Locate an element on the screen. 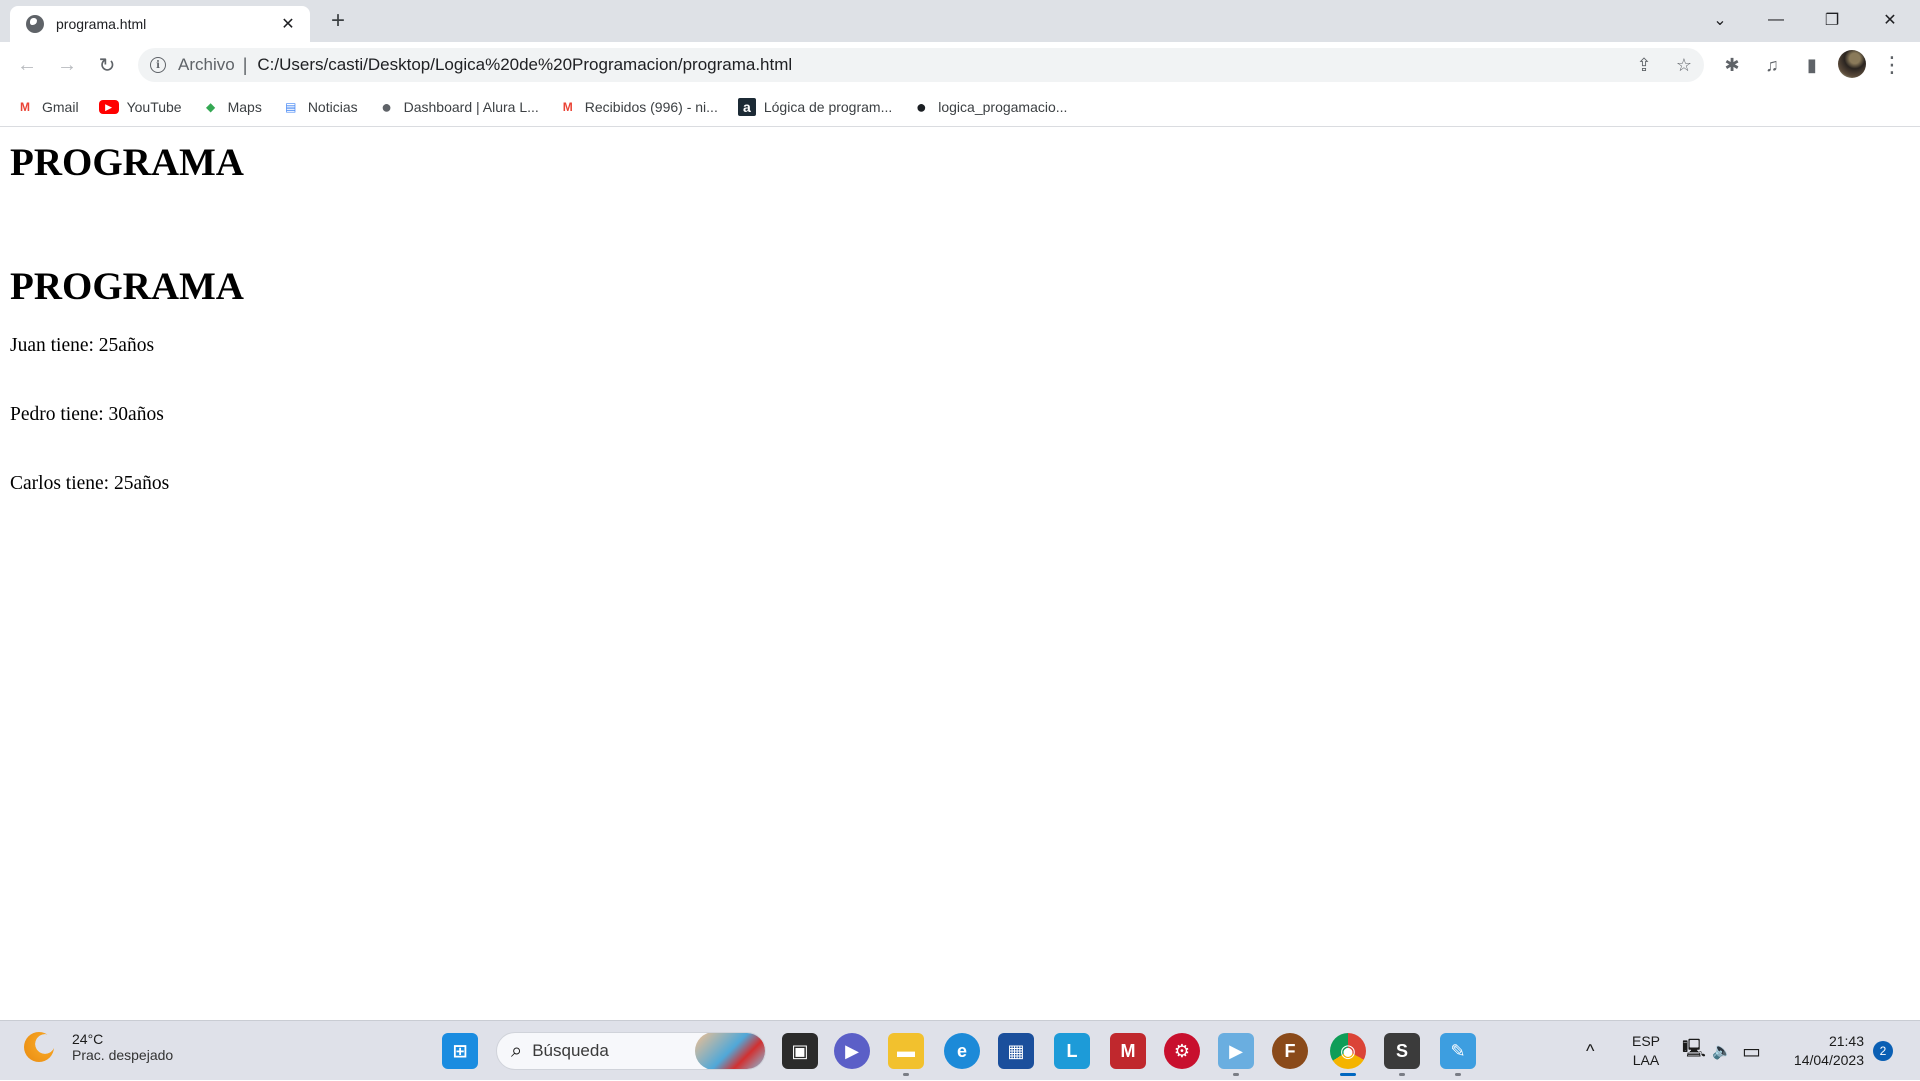 This screenshot has width=1920, height=1081. news-icon: ▤ is located at coordinates (291, 107).